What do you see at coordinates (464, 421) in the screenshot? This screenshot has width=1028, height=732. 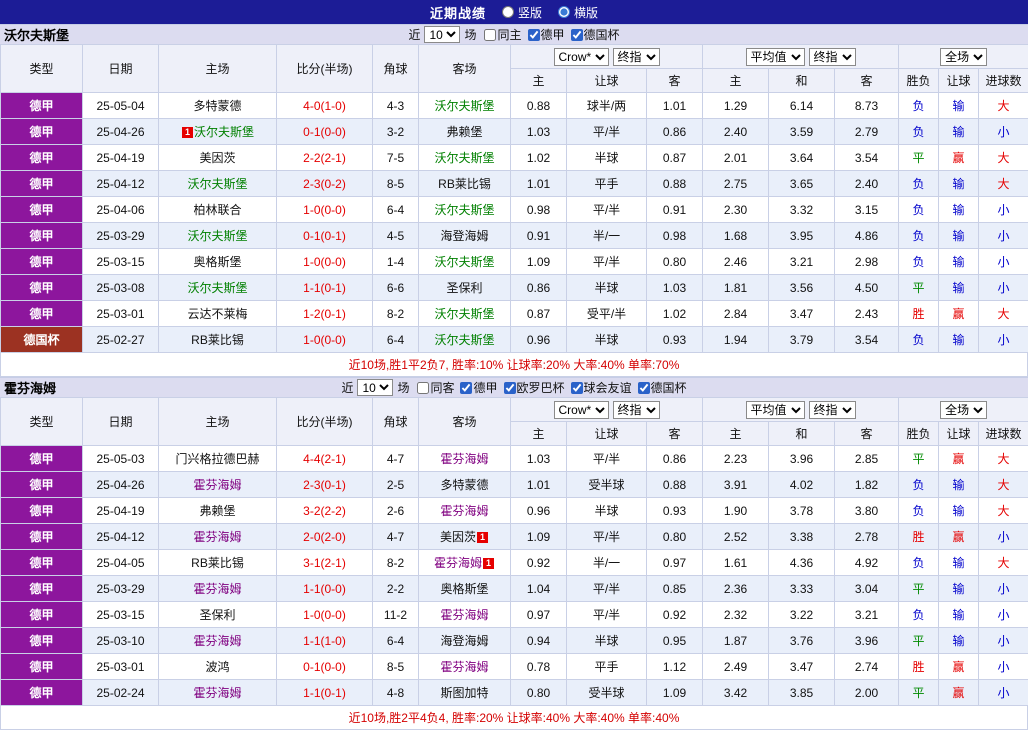 I see `col-away: 客场` at bounding box center [464, 421].